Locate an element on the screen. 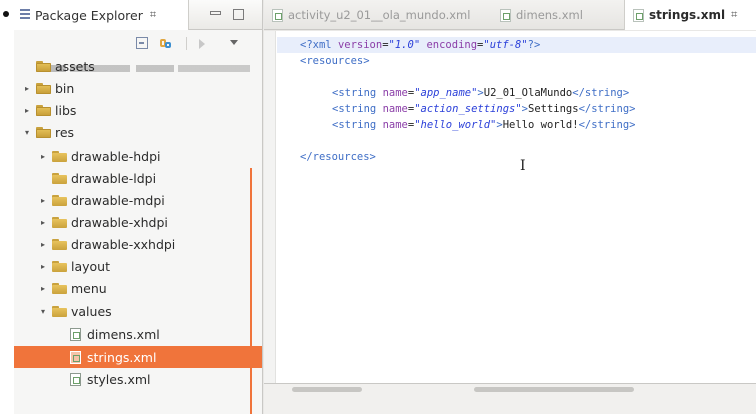  tree-item-label: styles.xml is located at coordinates (119, 379).